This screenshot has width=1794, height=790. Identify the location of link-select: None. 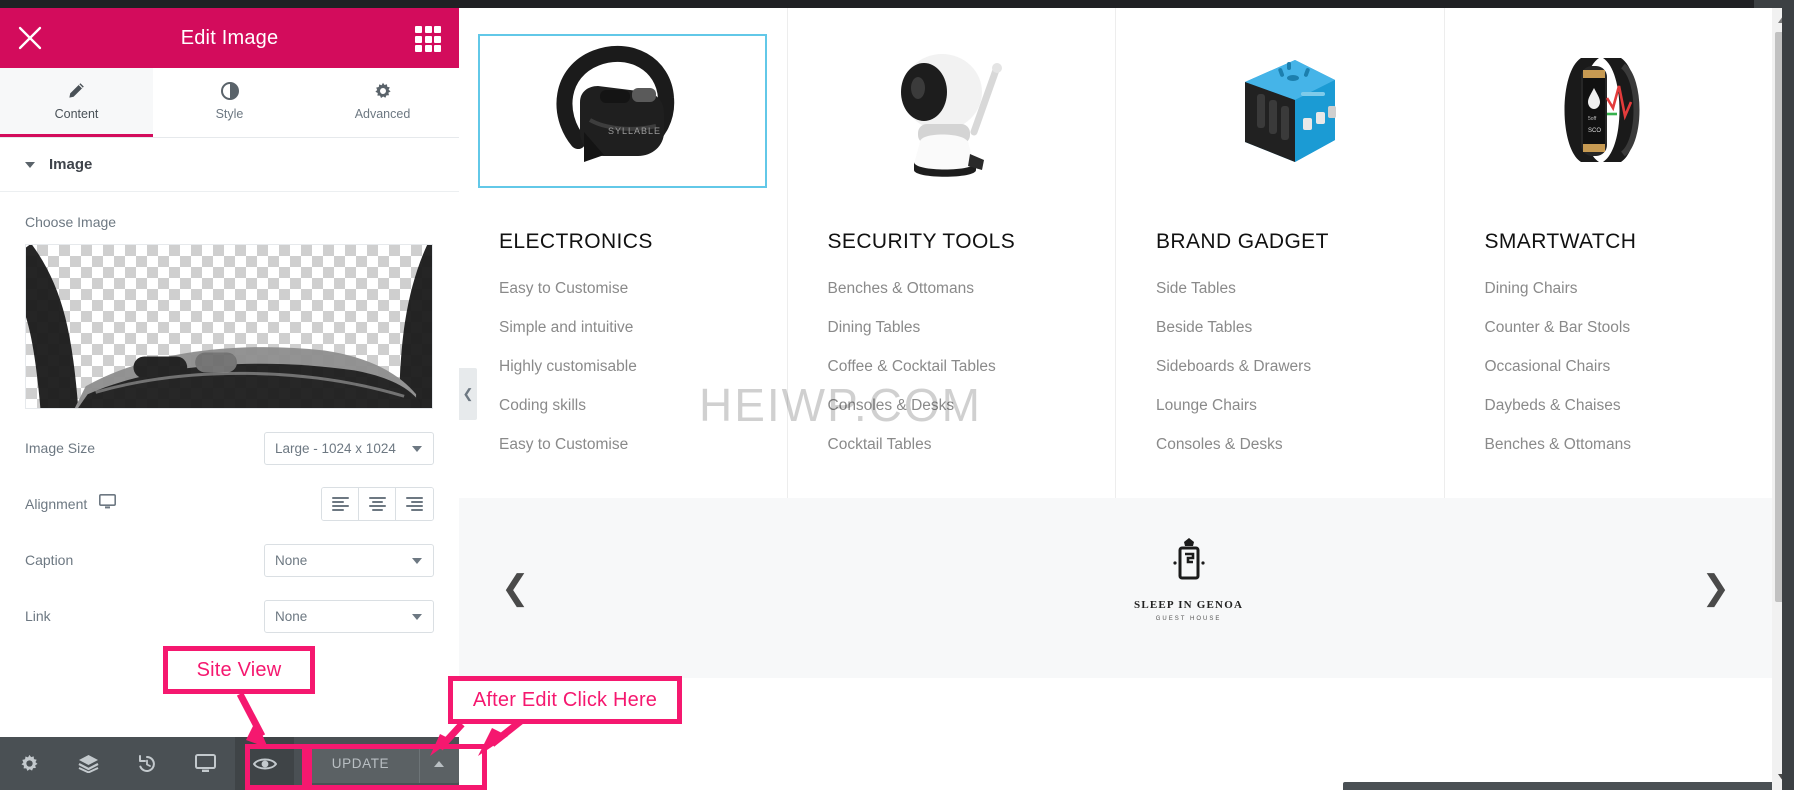
(349, 616).